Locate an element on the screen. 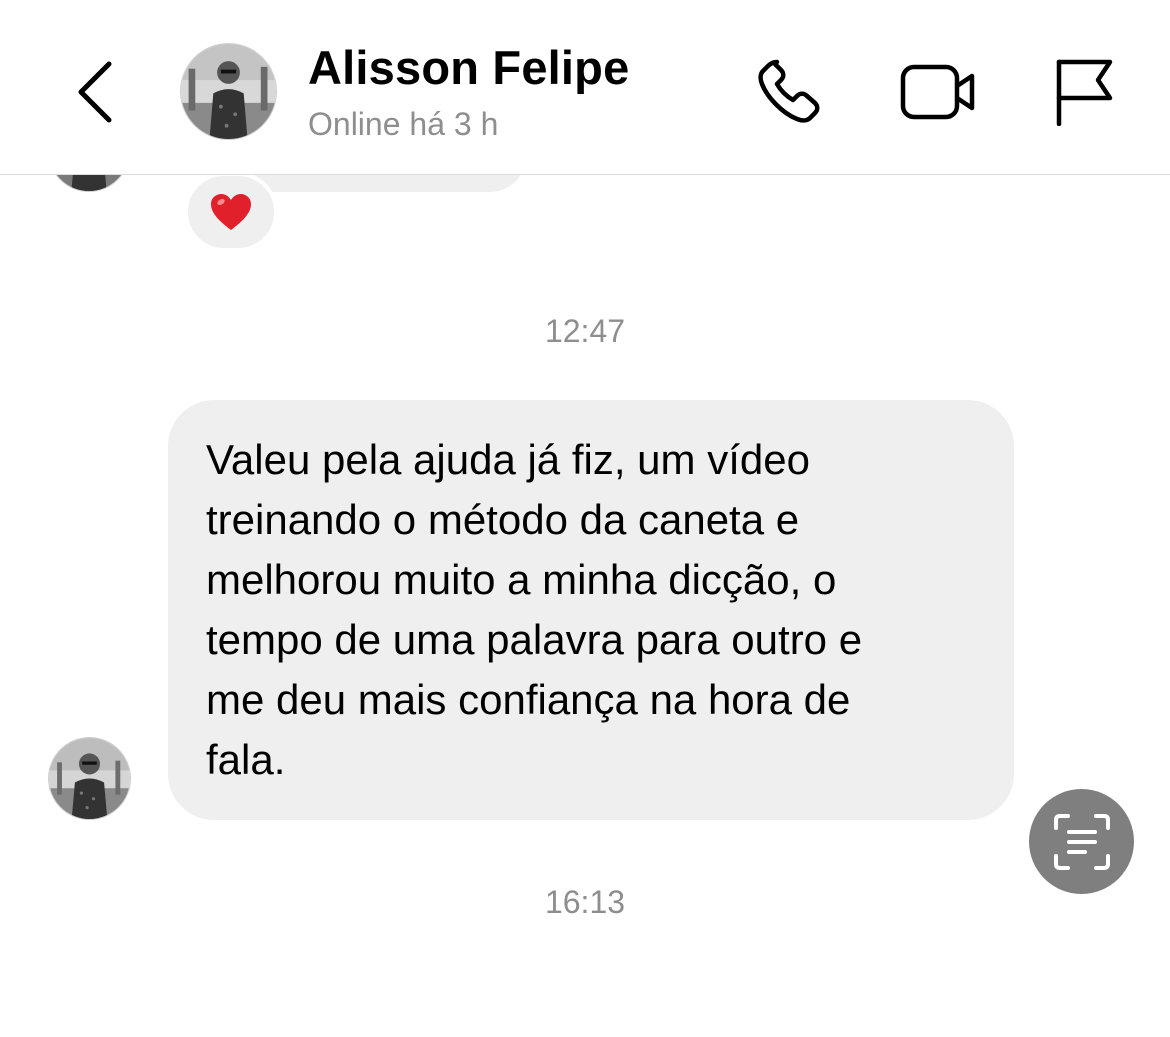 The width and height of the screenshot is (1170, 1037). chevron-left-icon is located at coordinates (95, 92).